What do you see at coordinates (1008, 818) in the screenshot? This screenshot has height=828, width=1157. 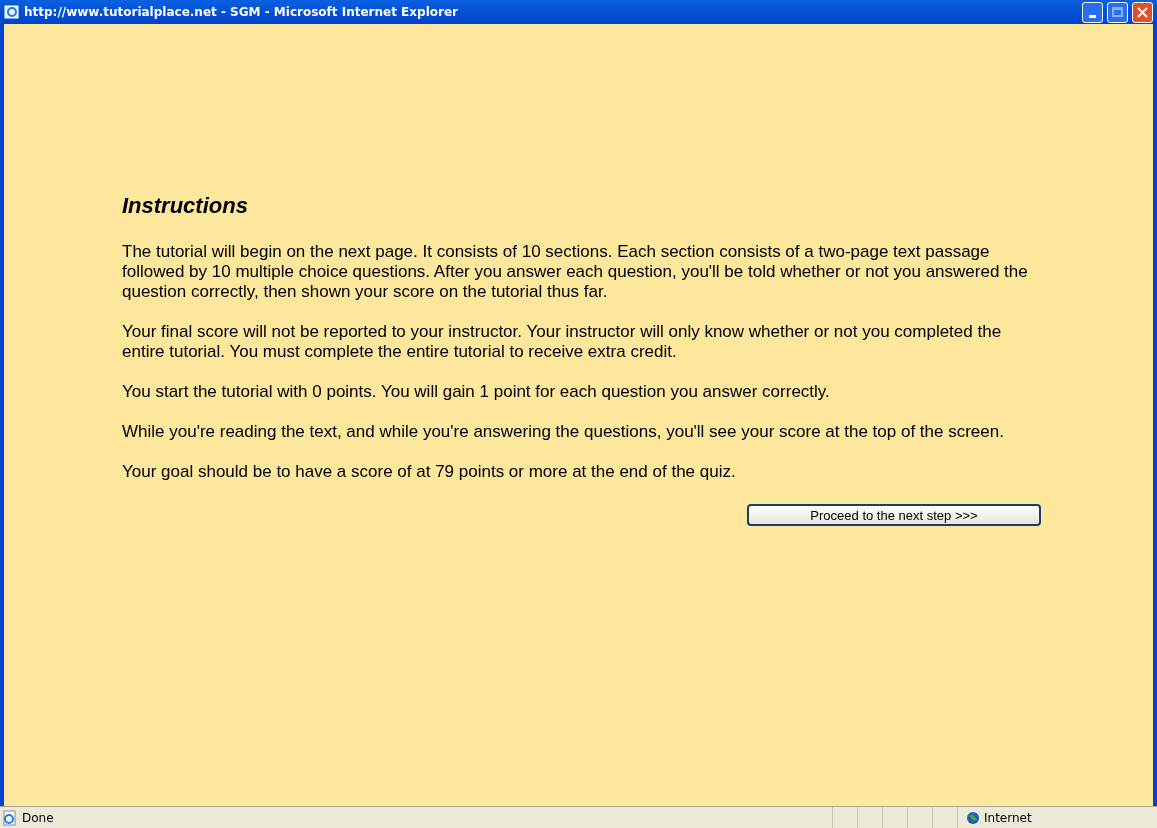 I see `security-zone: Internet` at bounding box center [1008, 818].